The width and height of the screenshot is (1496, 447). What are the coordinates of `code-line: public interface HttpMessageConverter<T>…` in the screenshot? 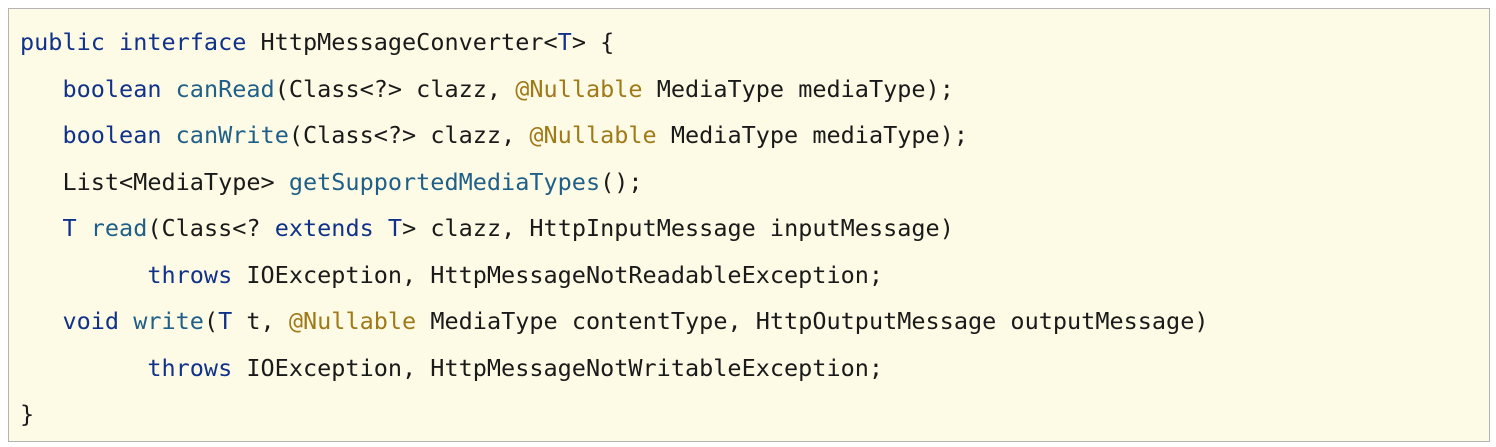 It's located at (614, 48).